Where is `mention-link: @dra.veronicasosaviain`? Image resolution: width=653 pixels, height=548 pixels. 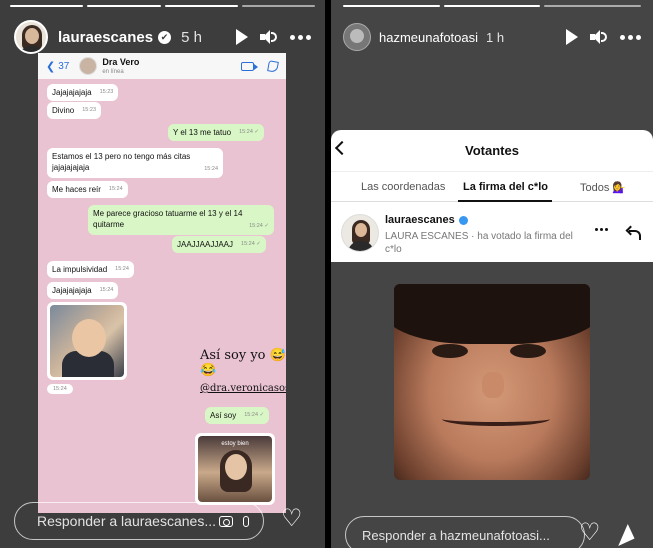 mention-link: @dra.veronicasosaviain is located at coordinates (243, 388).